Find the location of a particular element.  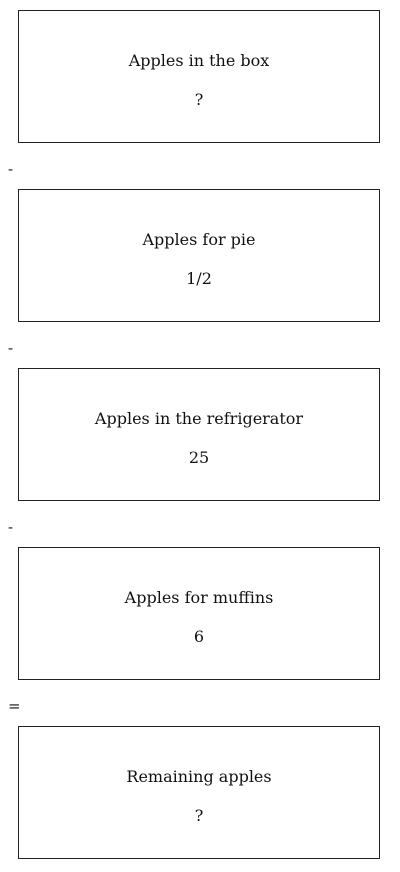

box-label: Apples in the refrigerator is located at coordinates (199, 418).